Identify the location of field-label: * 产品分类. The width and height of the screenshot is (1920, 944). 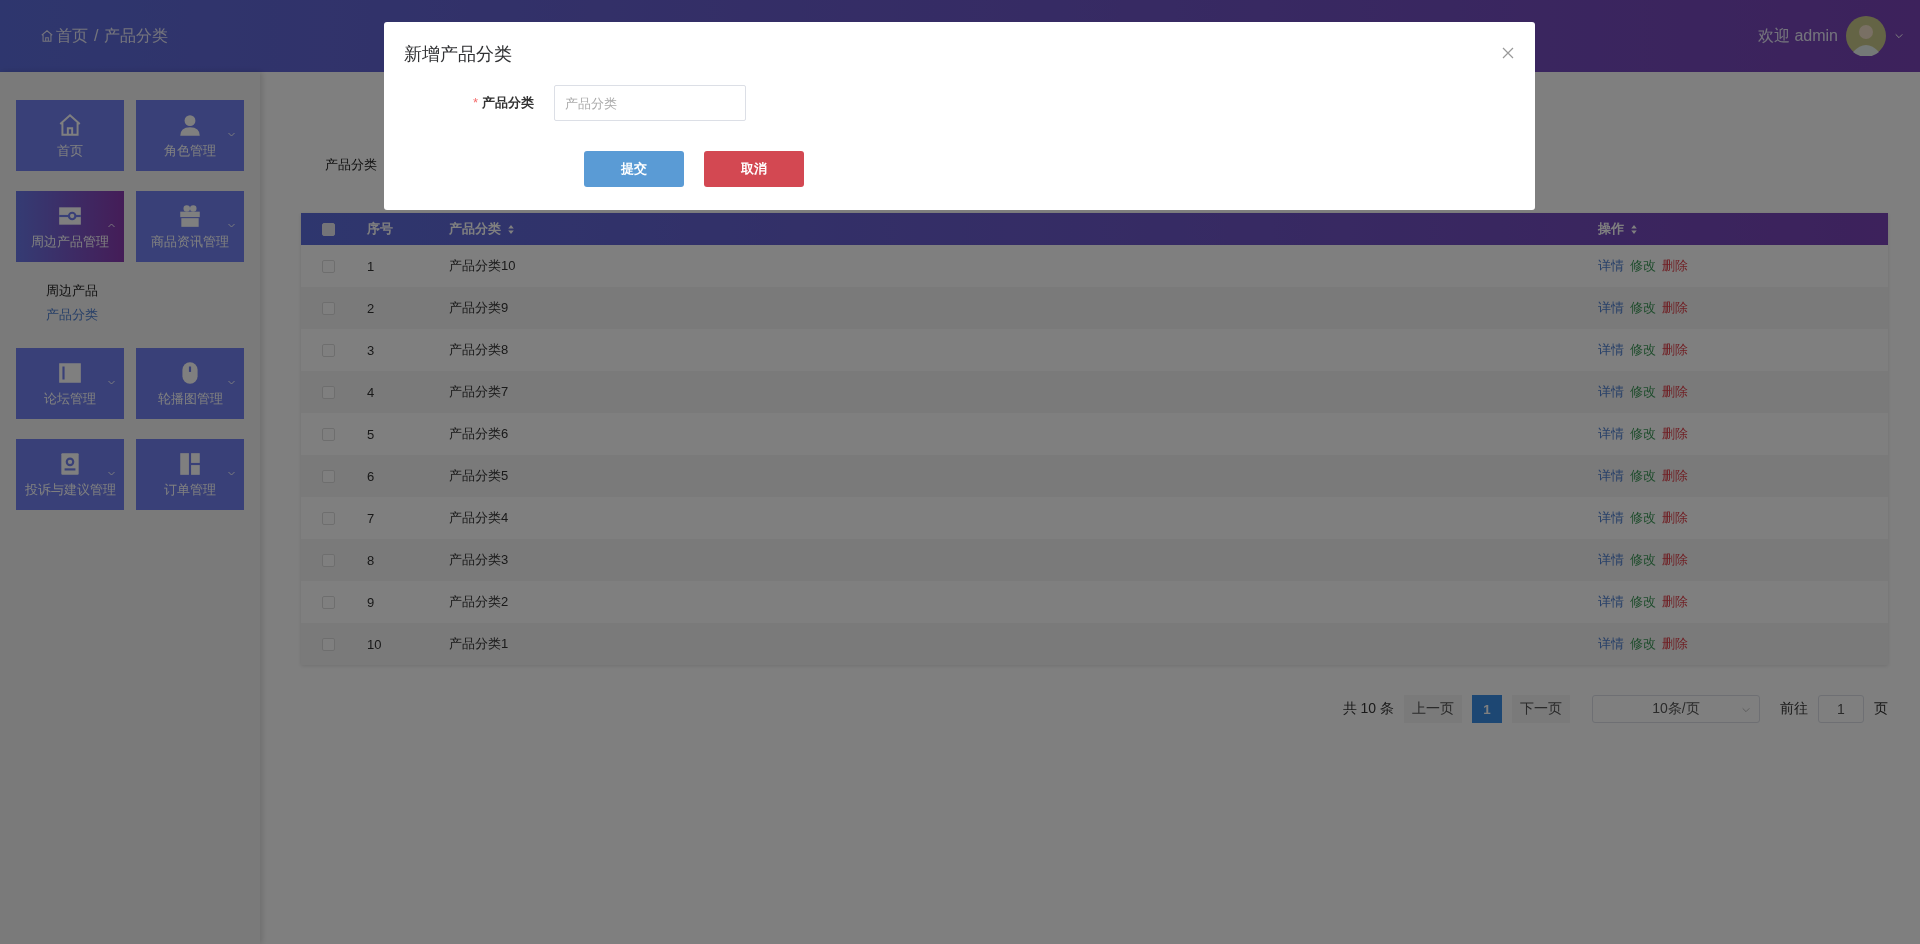
(503, 103).